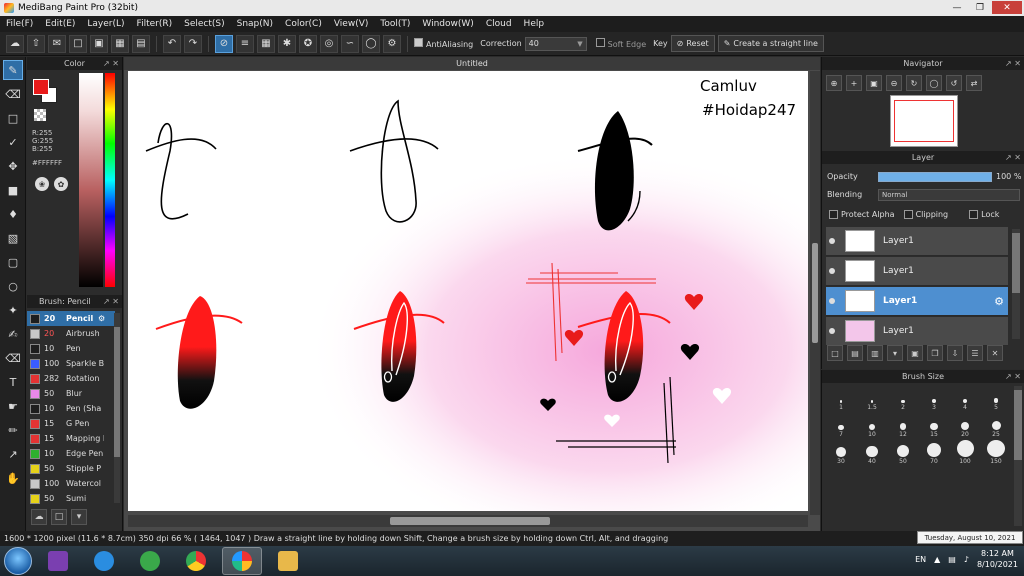 Image resolution: width=1024 pixels, height=576 pixels. What do you see at coordinates (841, 425) in the screenshot?
I see `brush-size-option: 7` at bounding box center [841, 425].